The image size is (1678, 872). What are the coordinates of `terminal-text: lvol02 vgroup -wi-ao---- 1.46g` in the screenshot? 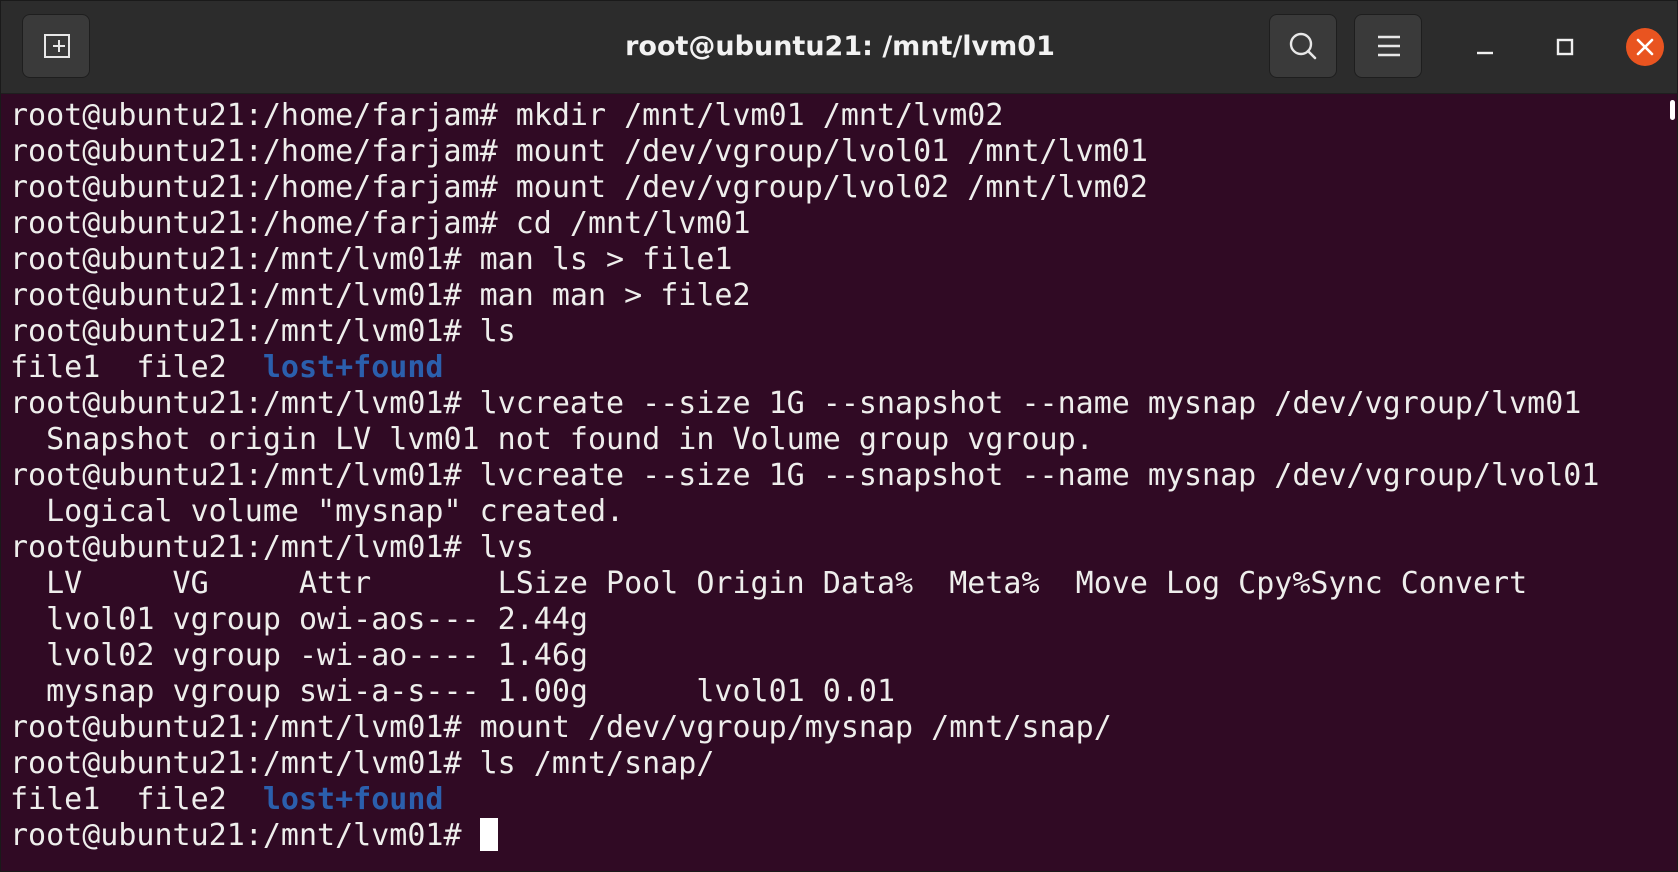 It's located at (299, 655).